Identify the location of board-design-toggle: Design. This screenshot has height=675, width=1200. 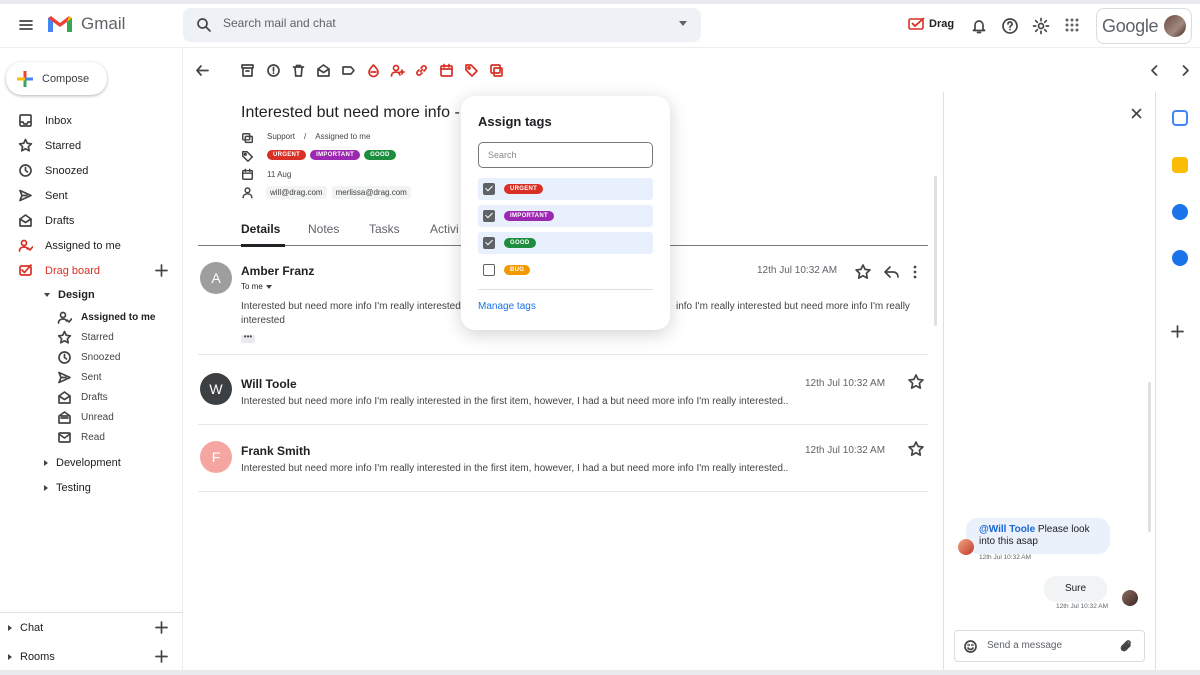
(91, 295).